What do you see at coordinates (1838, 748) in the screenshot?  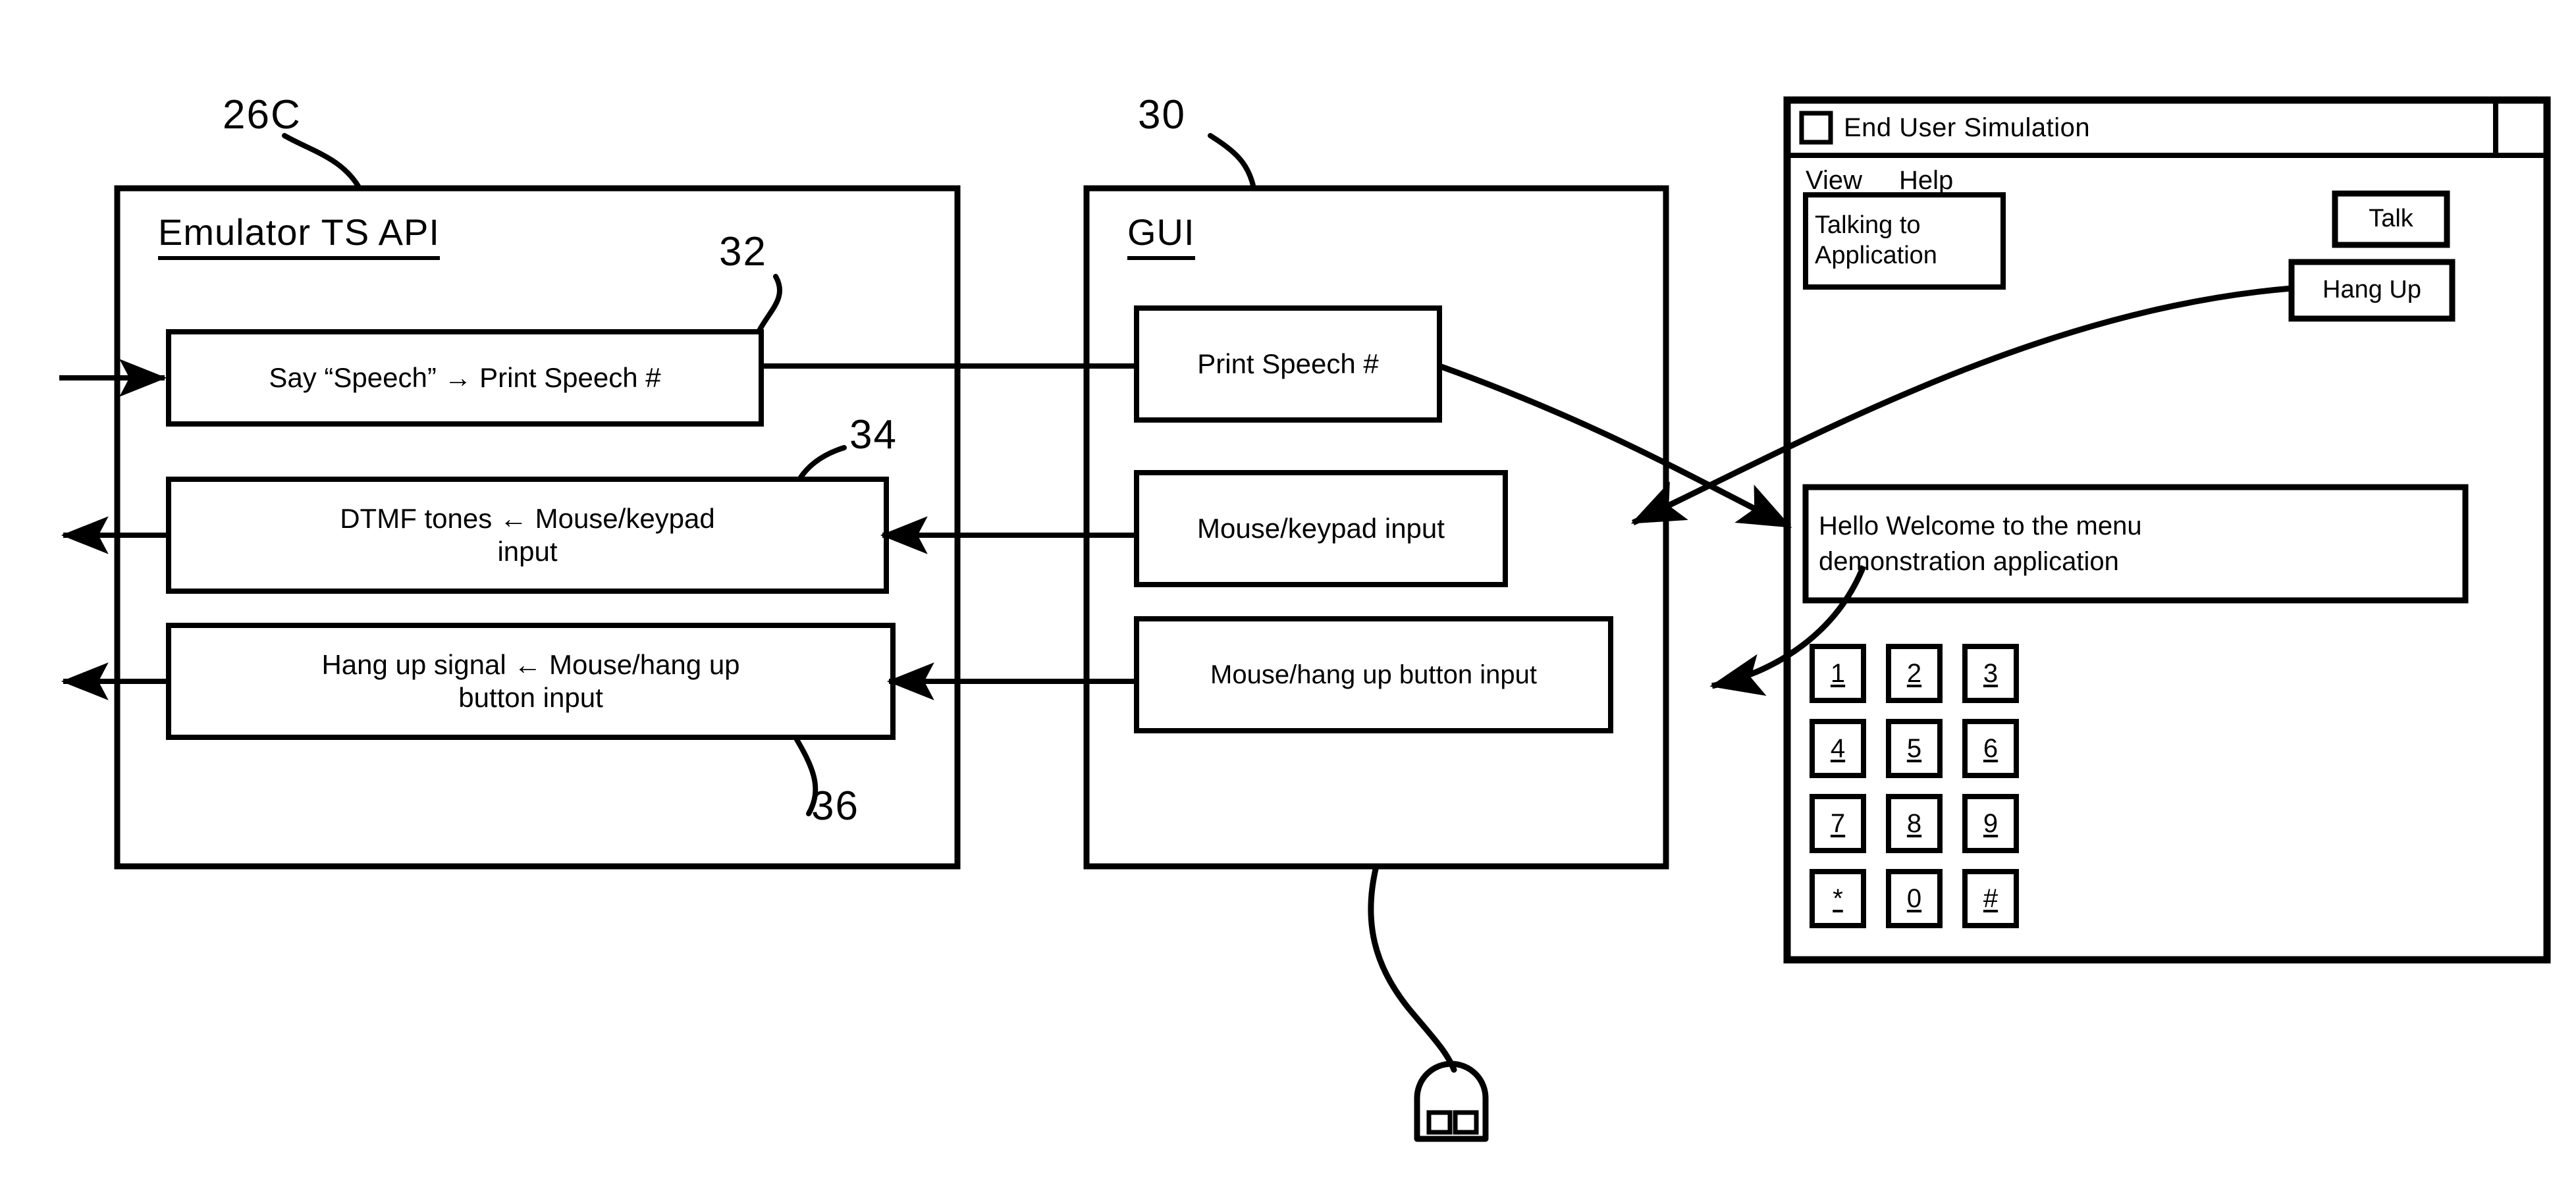 I see `keypad-key-4: 4` at bounding box center [1838, 748].